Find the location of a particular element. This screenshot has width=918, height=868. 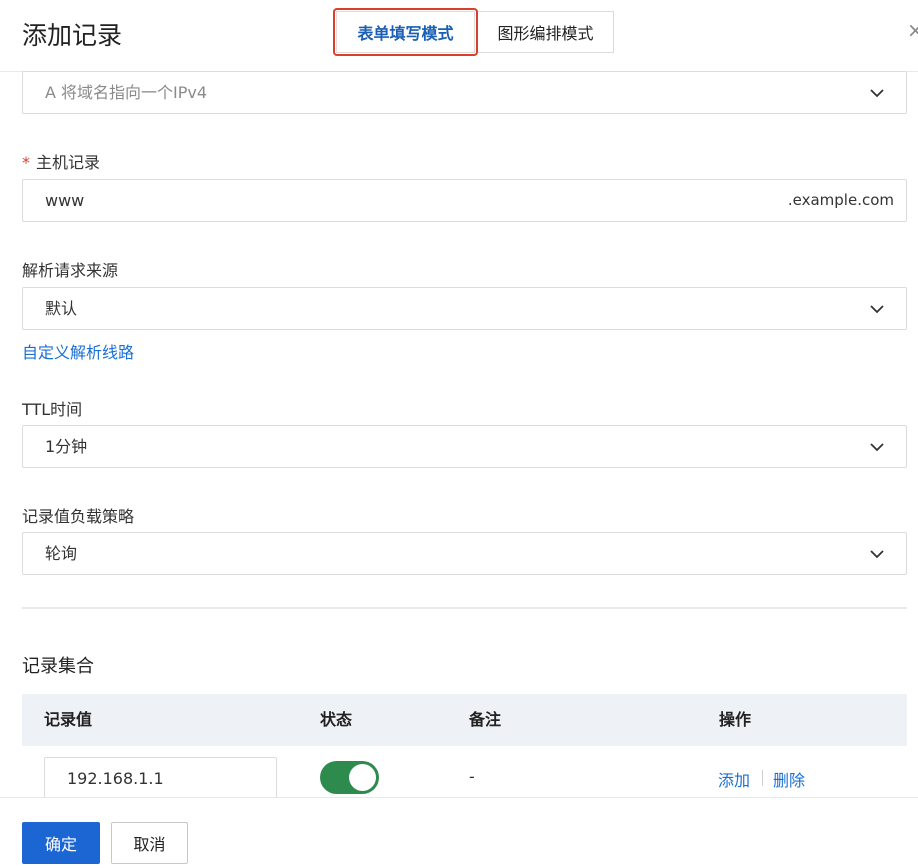

ttl-value: 1分钟 is located at coordinates (66, 446).